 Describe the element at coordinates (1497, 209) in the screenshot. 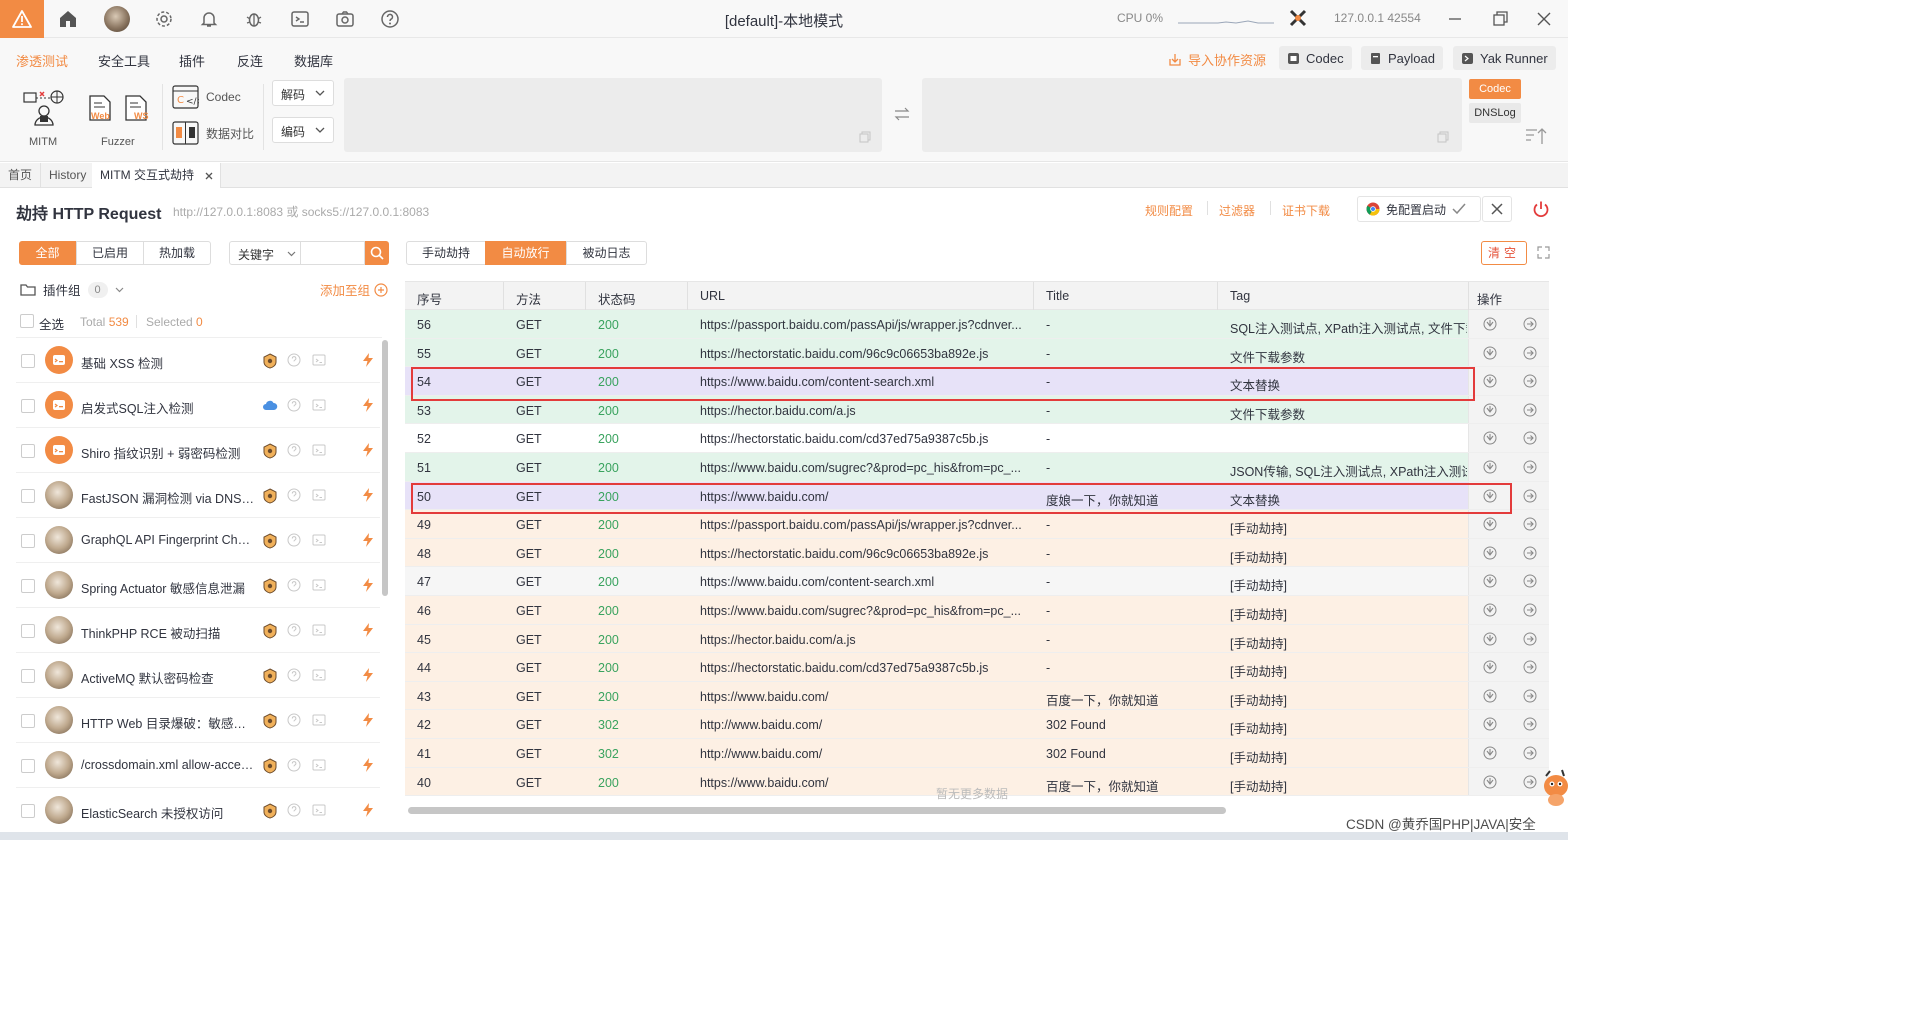

I see `close-mitm-button` at that location.